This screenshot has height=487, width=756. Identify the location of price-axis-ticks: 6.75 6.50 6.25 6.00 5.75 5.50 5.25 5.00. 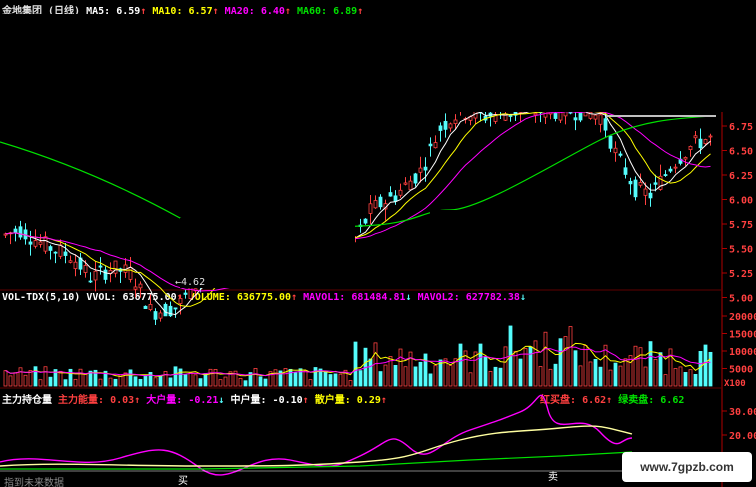
(737, 213).